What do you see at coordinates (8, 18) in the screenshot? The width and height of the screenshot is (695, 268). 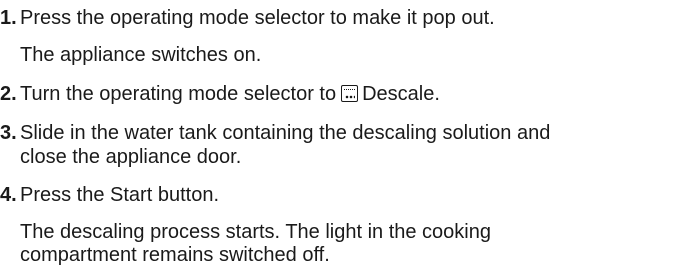 I see `step-number: 1.` at bounding box center [8, 18].